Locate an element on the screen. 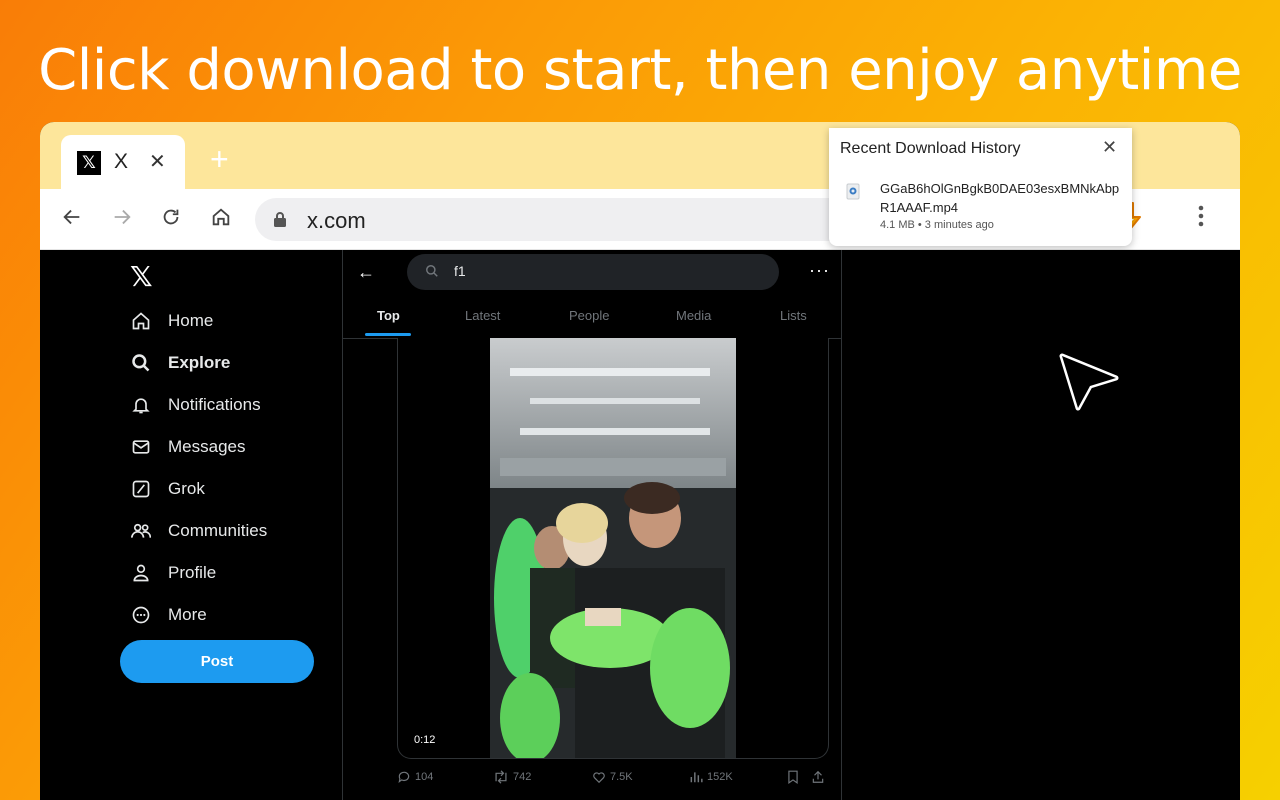 The image size is (1280, 800). repost-icon is located at coordinates (501, 777).